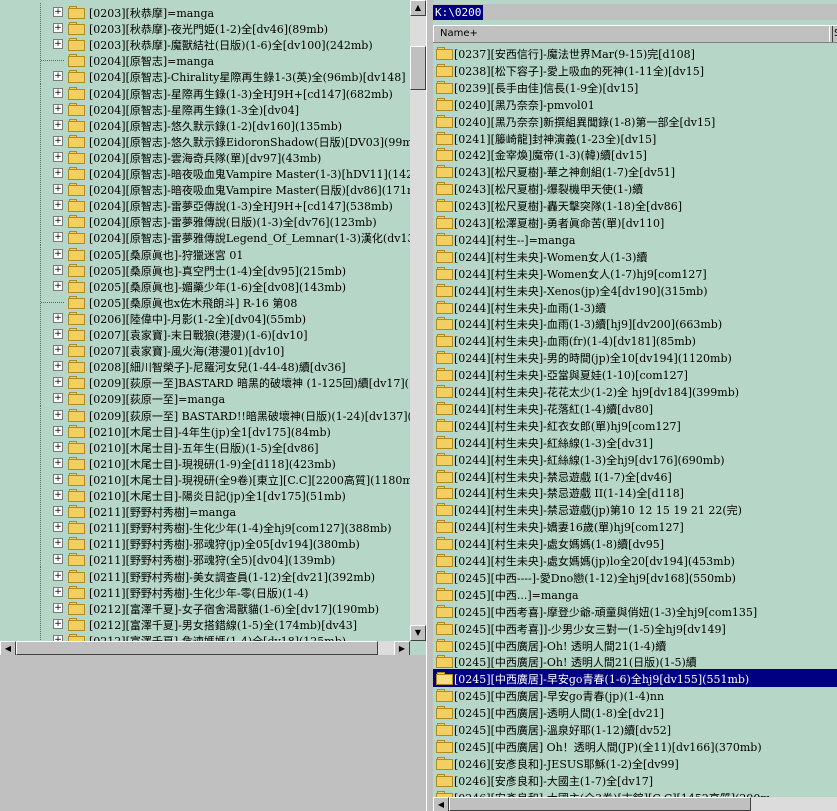 The image size is (837, 811). What do you see at coordinates (635, 205) in the screenshot?
I see `file-list-item: [0243][松尺夏樹]-轟天擊突隊(1-18)全[dv86]` at bounding box center [635, 205].